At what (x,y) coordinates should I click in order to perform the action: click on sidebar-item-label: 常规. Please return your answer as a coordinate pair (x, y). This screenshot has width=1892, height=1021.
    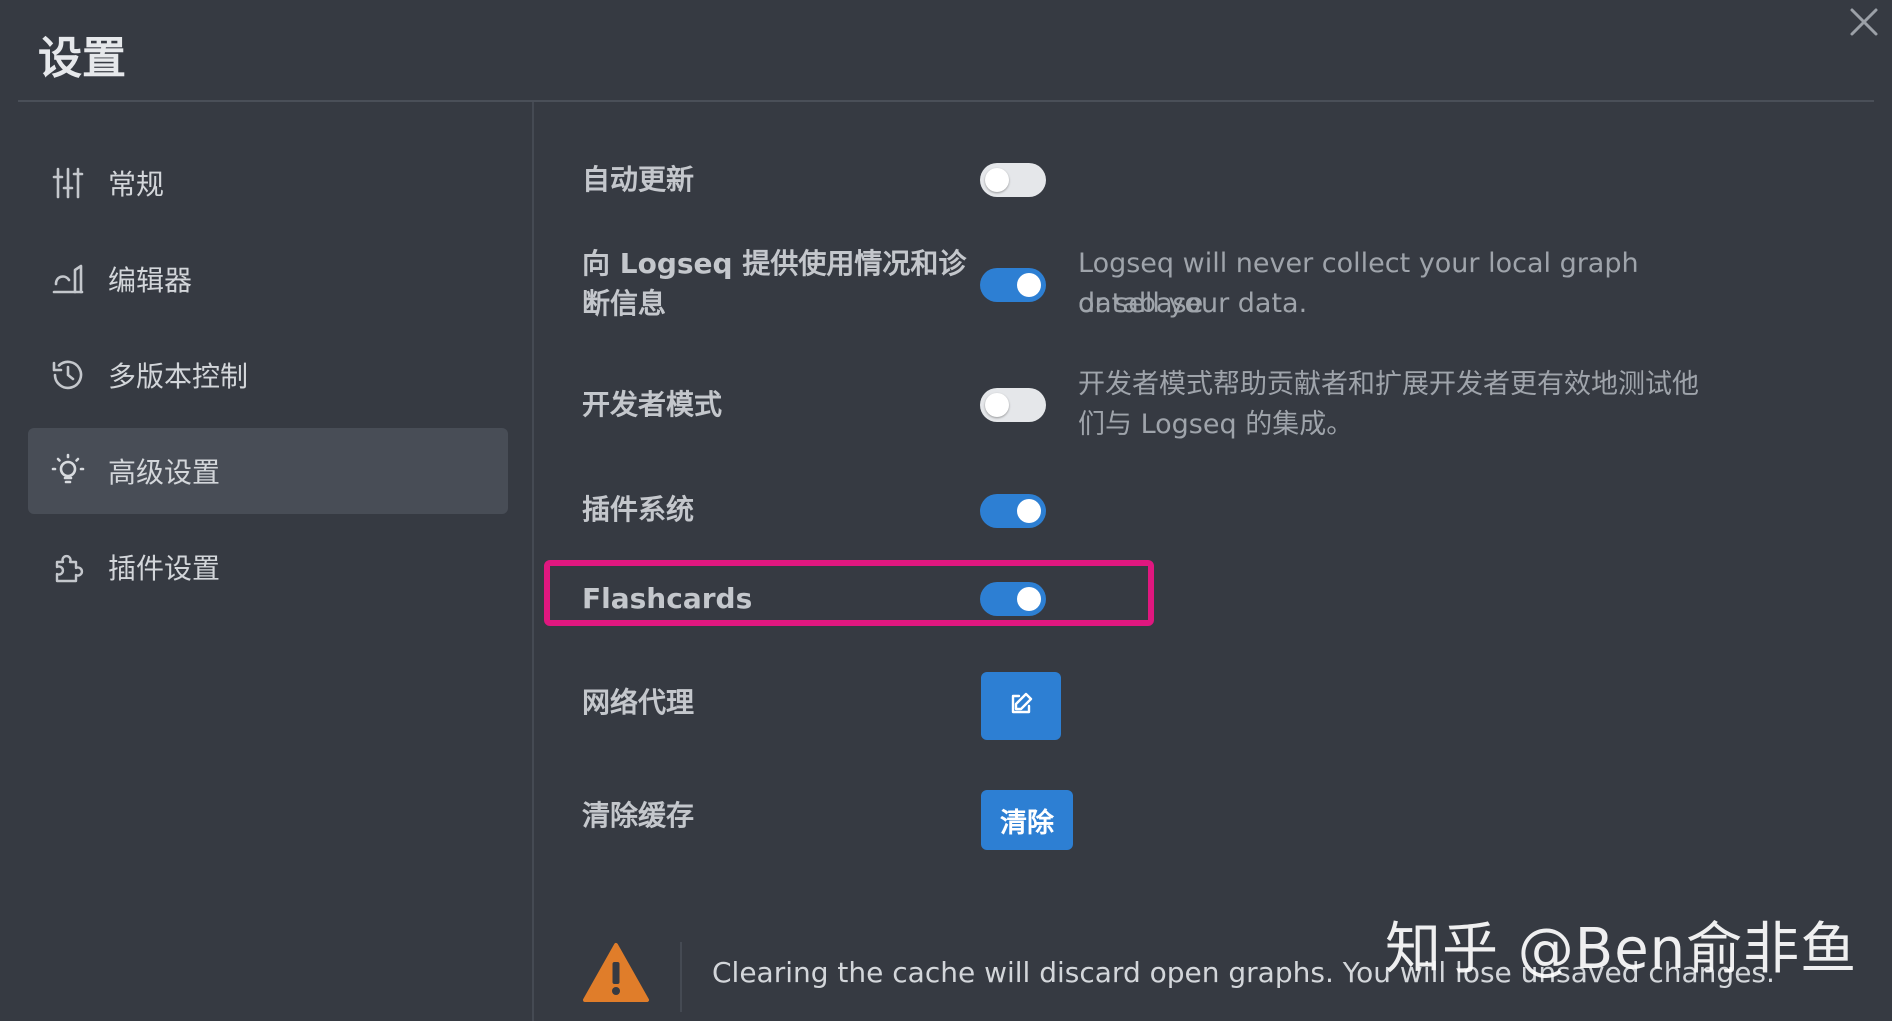
    Looking at the image, I should click on (136, 184).